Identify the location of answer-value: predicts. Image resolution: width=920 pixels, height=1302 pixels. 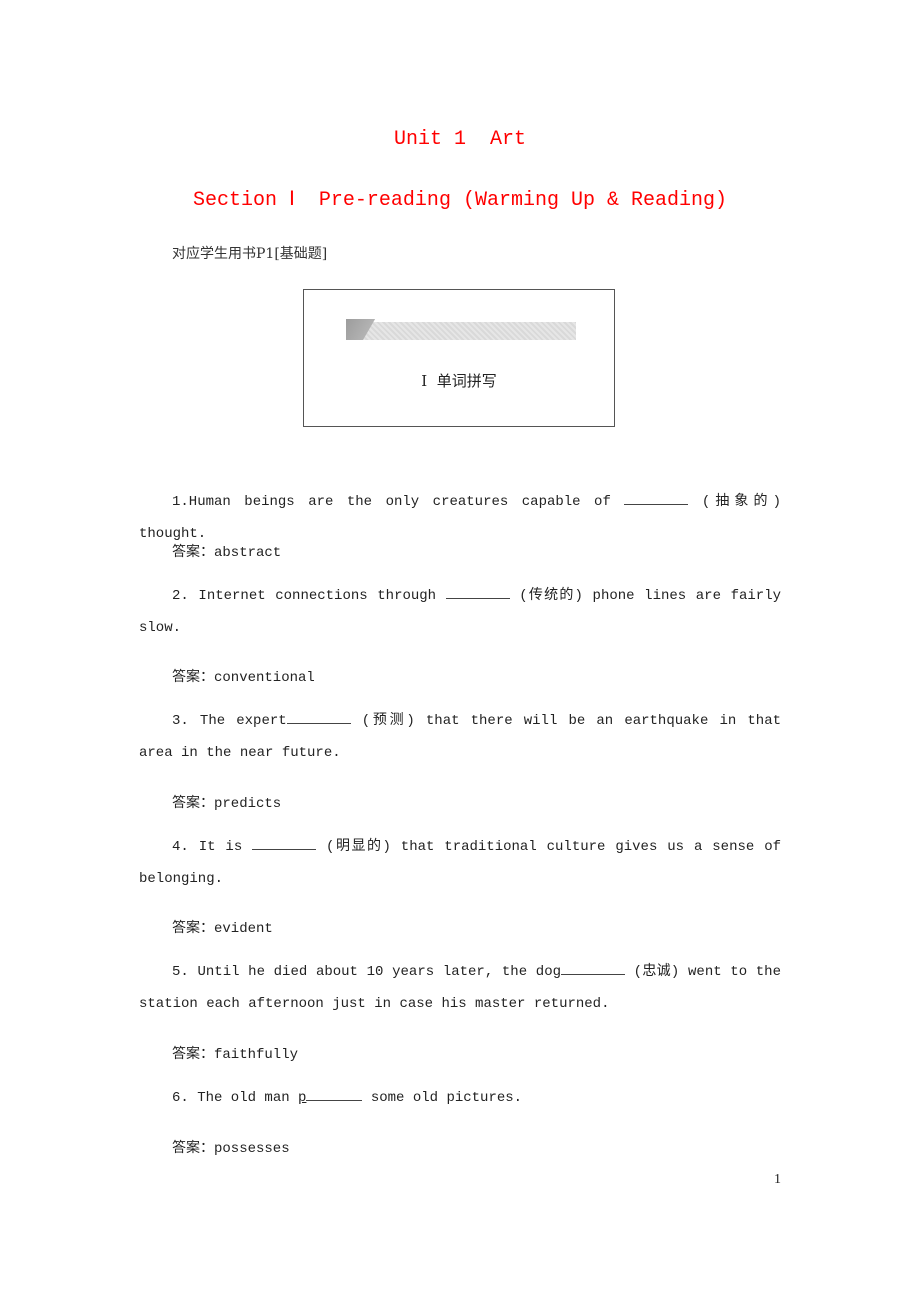
(248, 804).